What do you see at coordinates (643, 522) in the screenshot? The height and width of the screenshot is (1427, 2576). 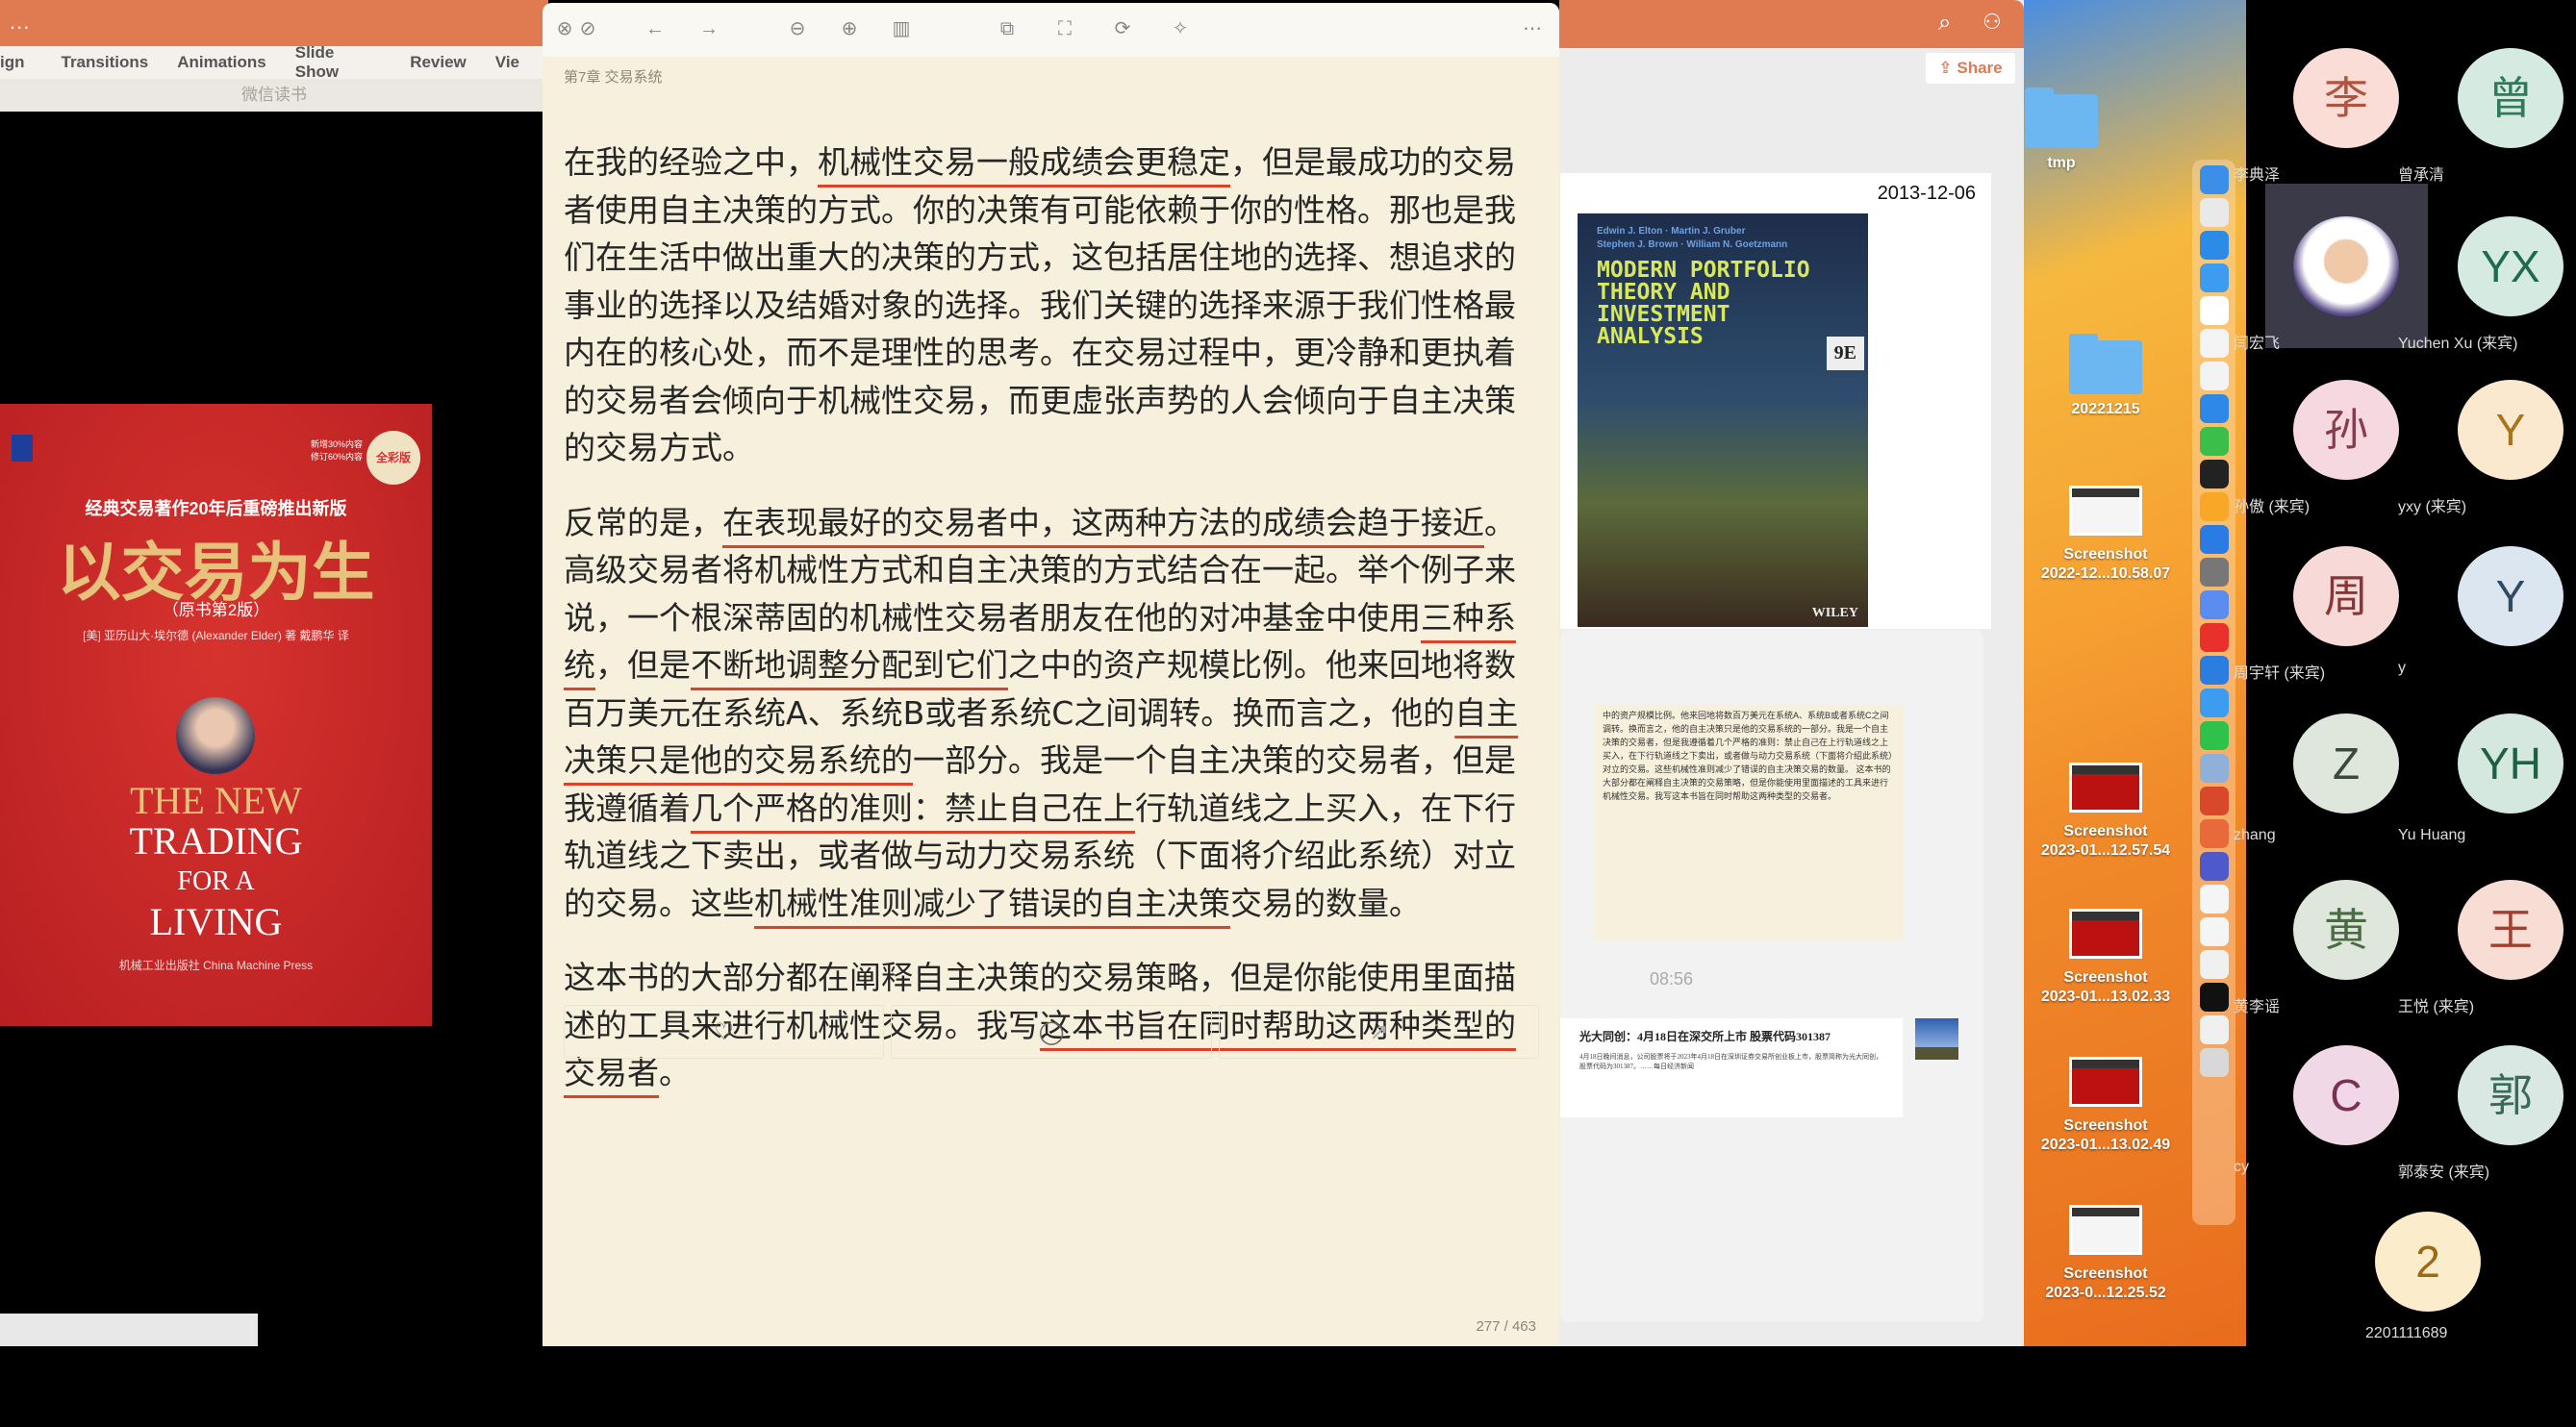 I see `text-segment: 反常的是，` at bounding box center [643, 522].